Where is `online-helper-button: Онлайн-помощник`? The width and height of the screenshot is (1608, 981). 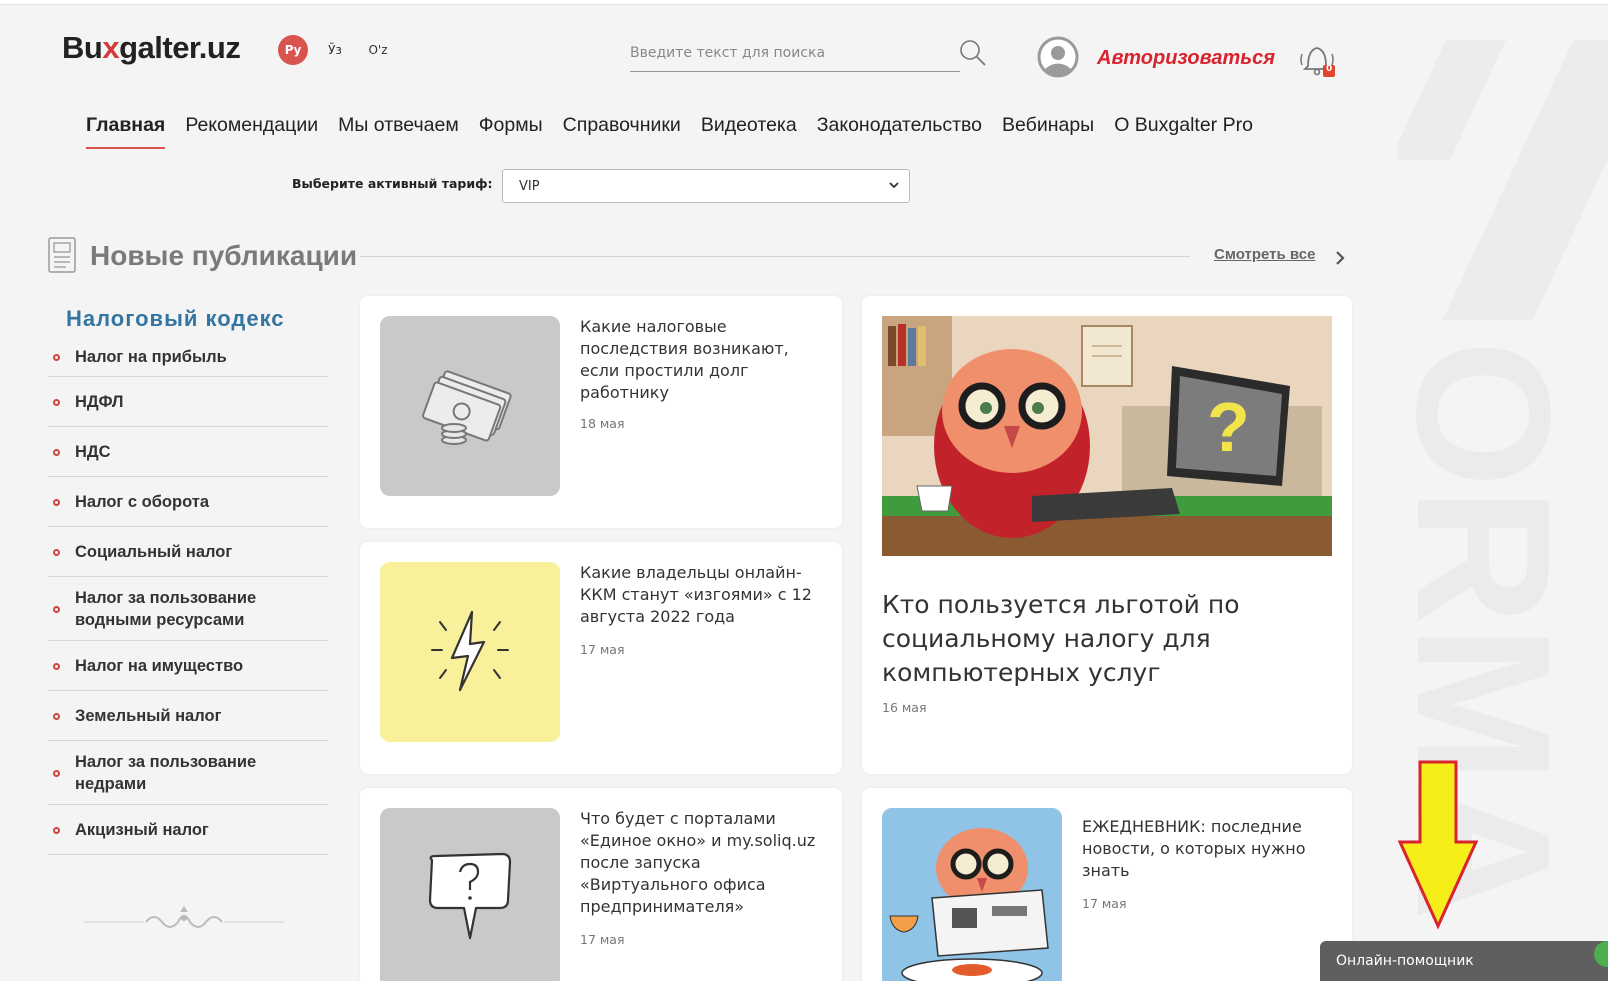 online-helper-button: Онлайн-помощник is located at coordinates (1464, 961).